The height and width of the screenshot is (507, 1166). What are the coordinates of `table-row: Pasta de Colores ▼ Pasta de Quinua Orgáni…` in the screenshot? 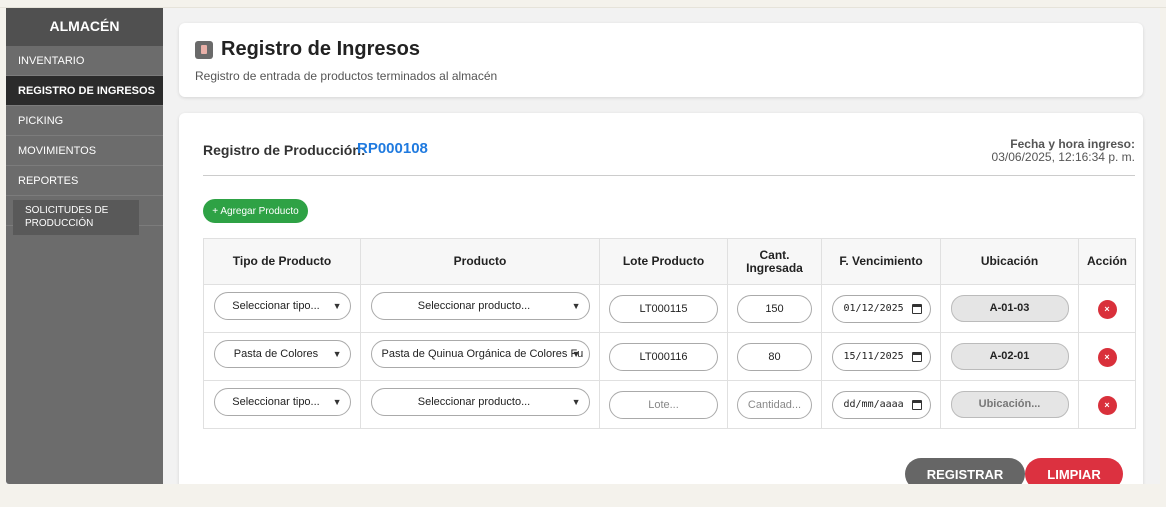 It's located at (669, 356).